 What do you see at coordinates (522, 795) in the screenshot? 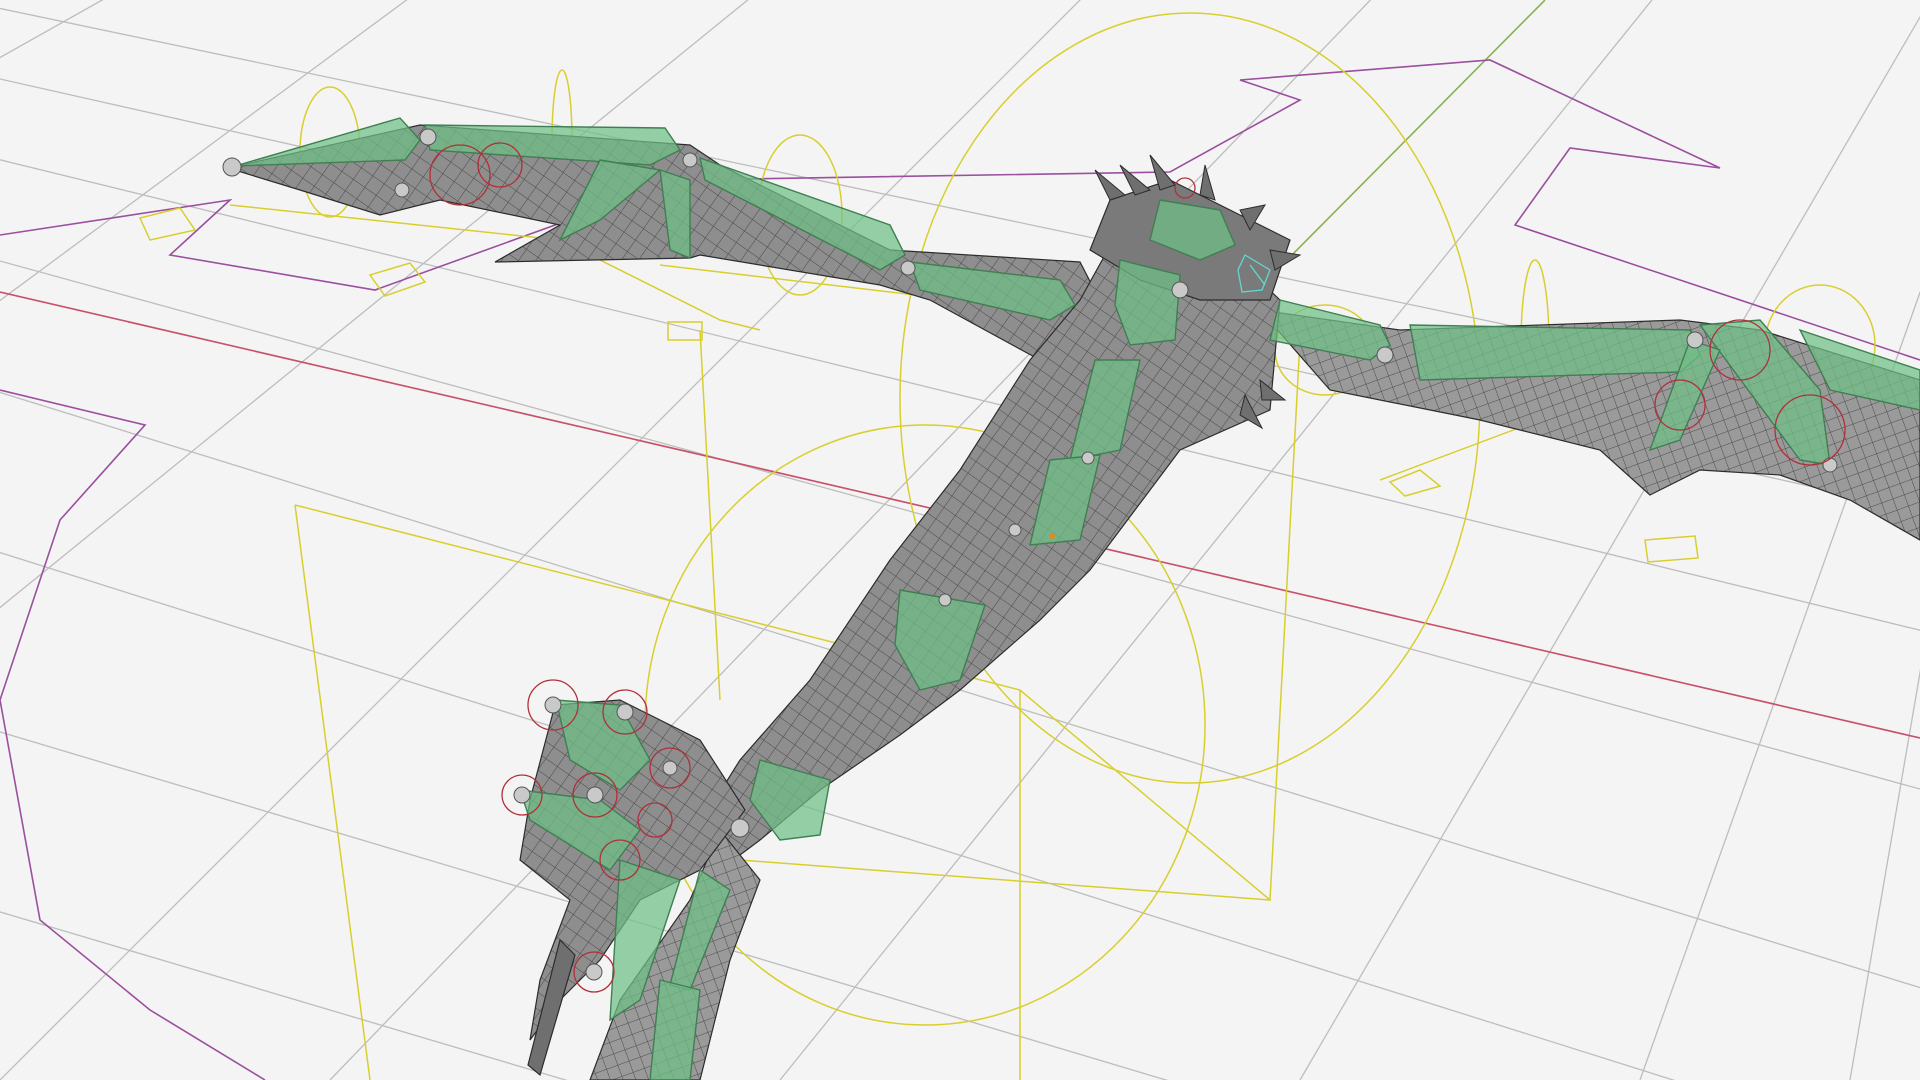
I see `joint-leg-c` at bounding box center [522, 795].